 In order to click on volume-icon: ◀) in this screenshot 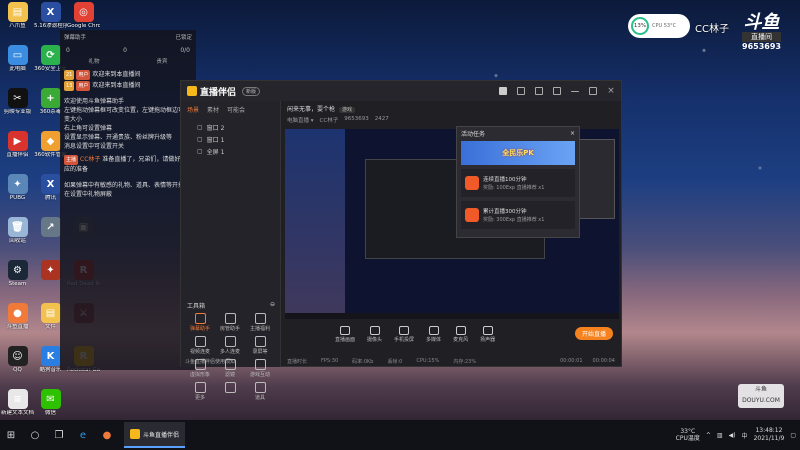, I will do `click(732, 435)`.